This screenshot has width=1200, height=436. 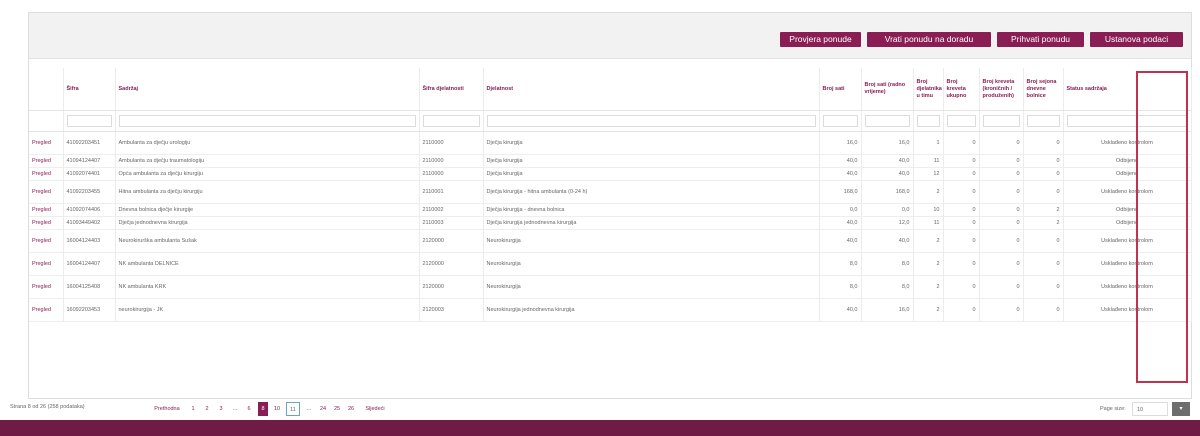 I want to click on page-8-button: 8, so click(x=263, y=409).